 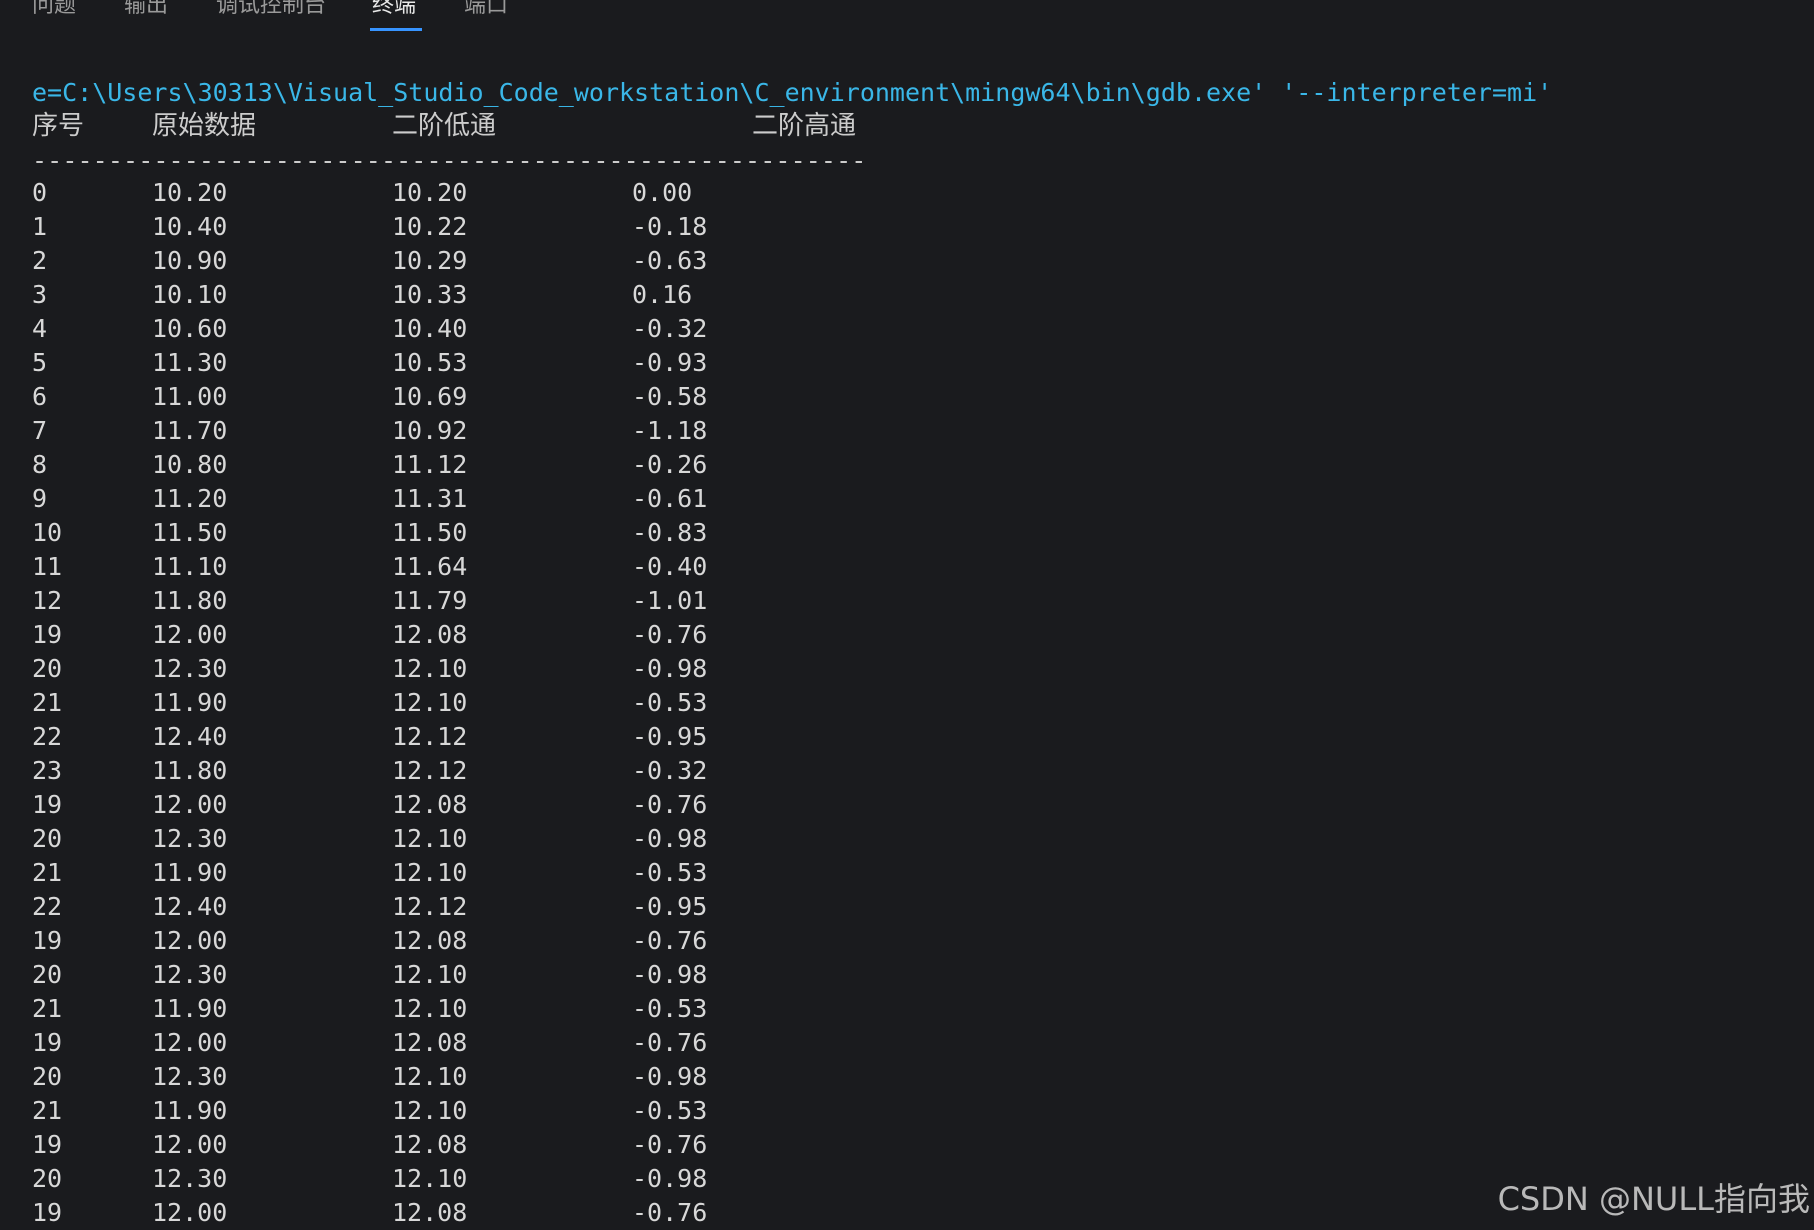 I want to click on row-index: 9, so click(x=40, y=498).